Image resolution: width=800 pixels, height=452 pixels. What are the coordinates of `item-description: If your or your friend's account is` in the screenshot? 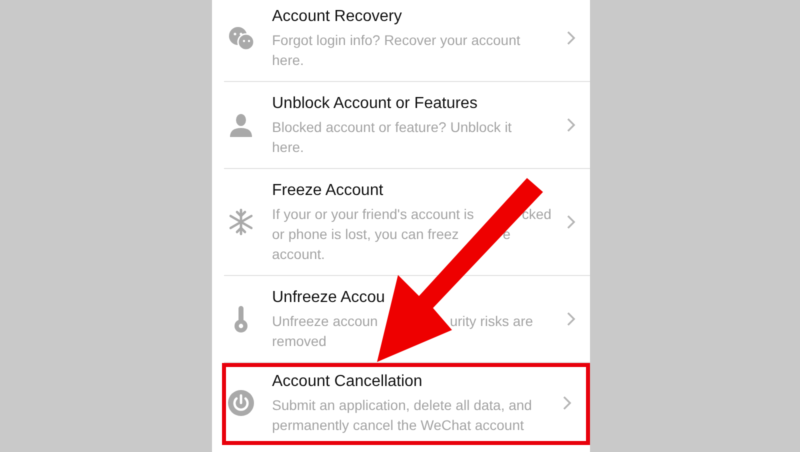 It's located at (373, 214).